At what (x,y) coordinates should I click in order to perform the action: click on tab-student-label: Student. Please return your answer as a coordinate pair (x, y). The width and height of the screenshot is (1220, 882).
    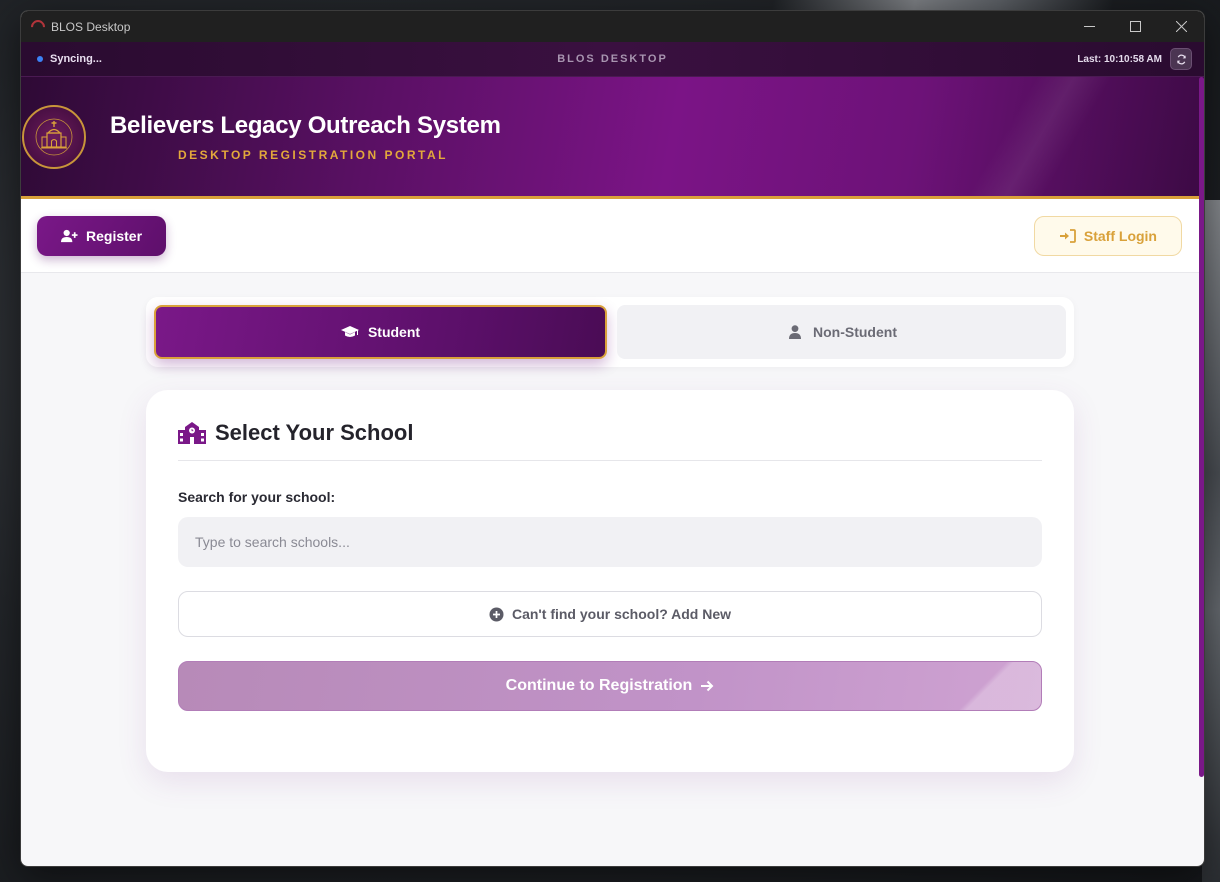
    Looking at the image, I should click on (394, 332).